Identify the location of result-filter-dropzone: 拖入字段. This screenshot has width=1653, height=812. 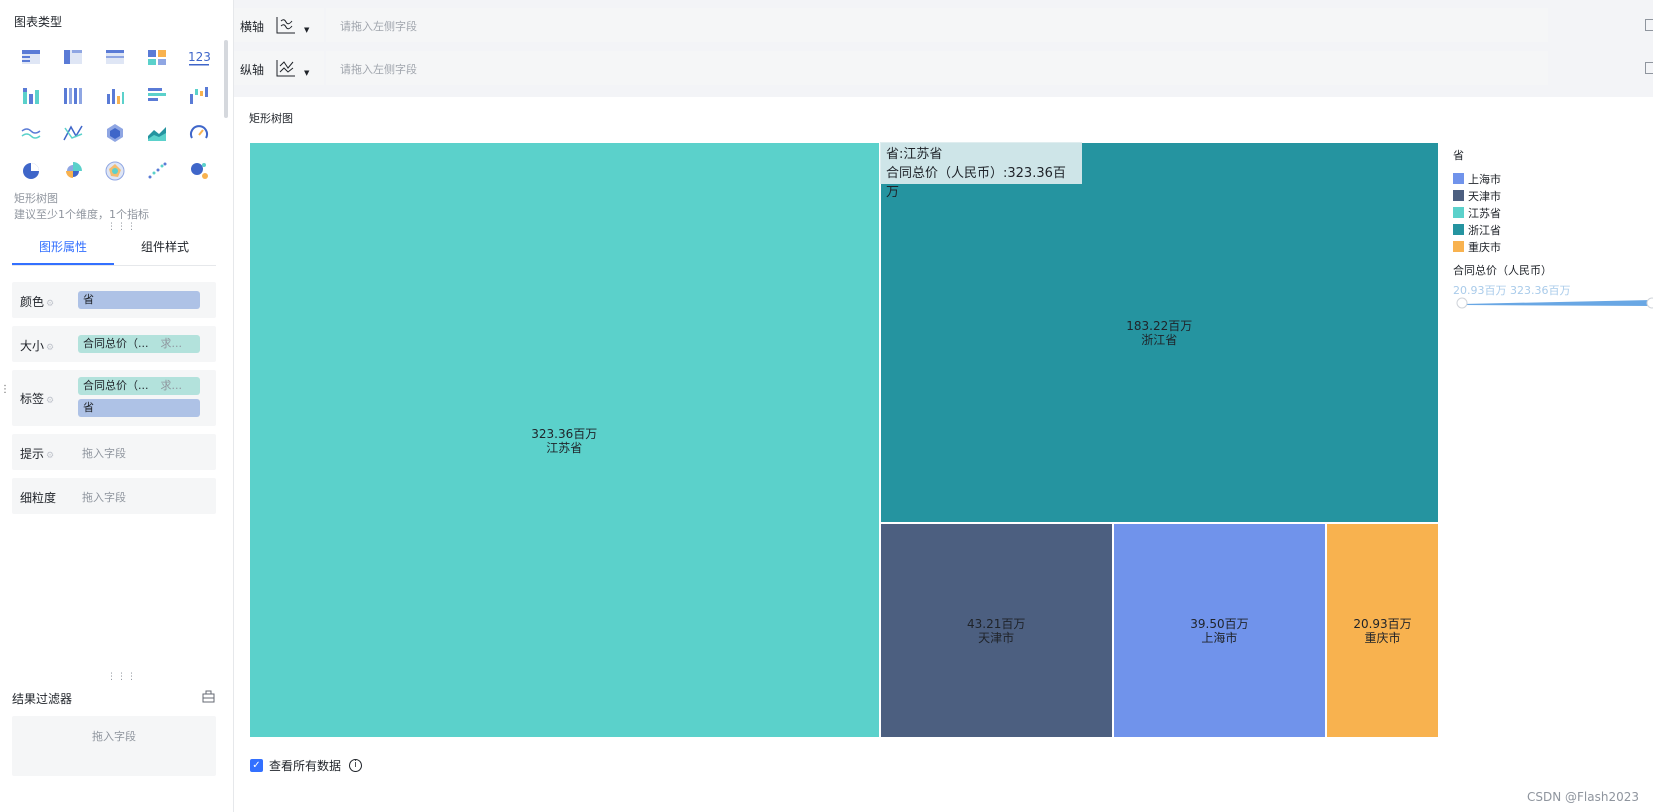
(114, 746).